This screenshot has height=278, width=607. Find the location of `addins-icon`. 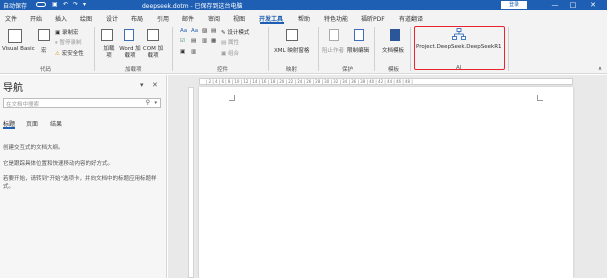

addins-icon is located at coordinates (107, 35).